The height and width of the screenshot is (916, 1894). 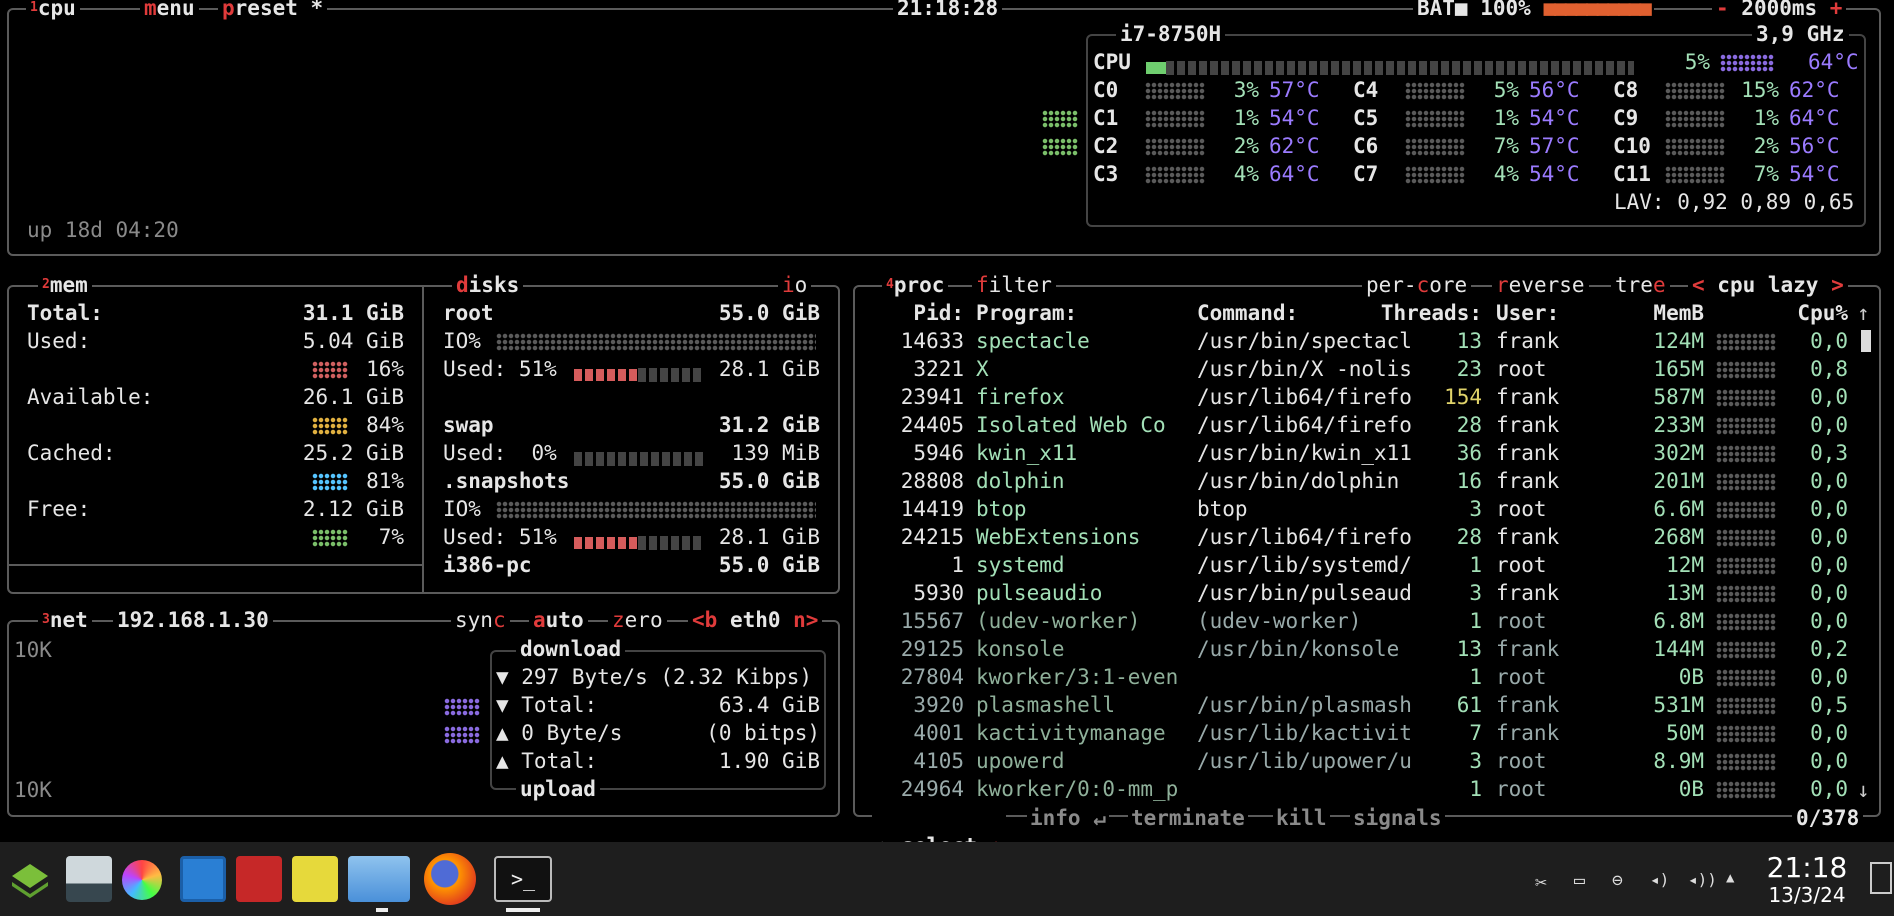 I want to click on net-tab: 3net, so click(x=65, y=620).